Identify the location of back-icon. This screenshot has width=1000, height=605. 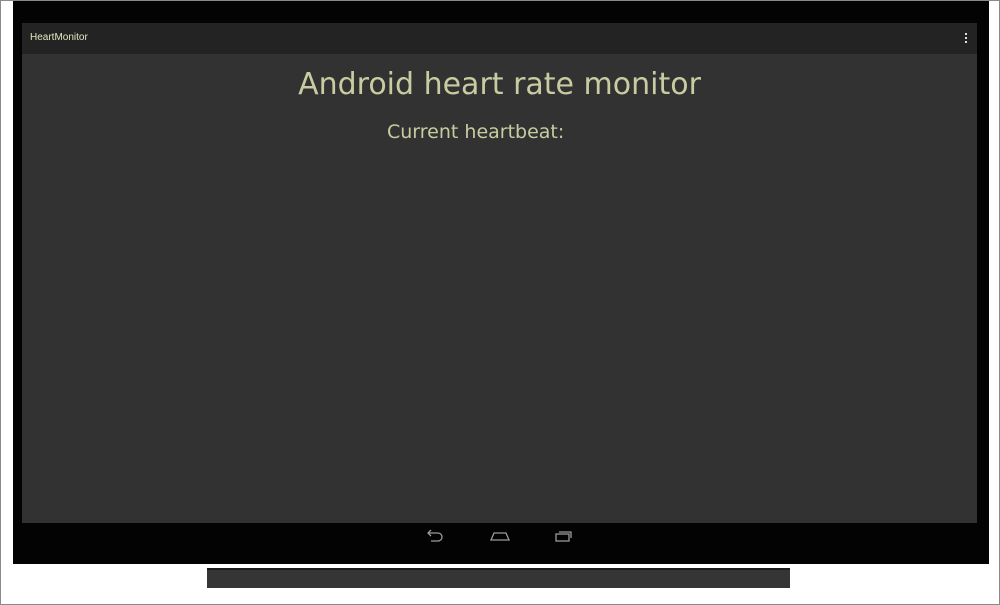
(435, 536).